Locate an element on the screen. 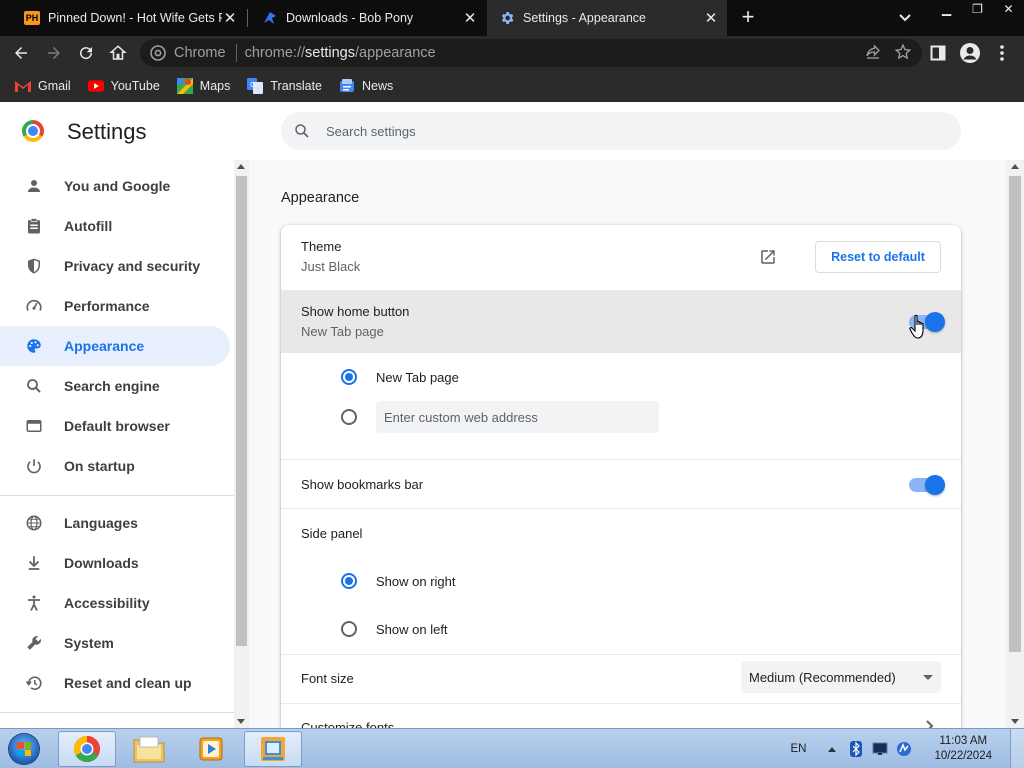 This screenshot has height=768, width=1024. sidebar-item-label: Appearance is located at coordinates (104, 346).